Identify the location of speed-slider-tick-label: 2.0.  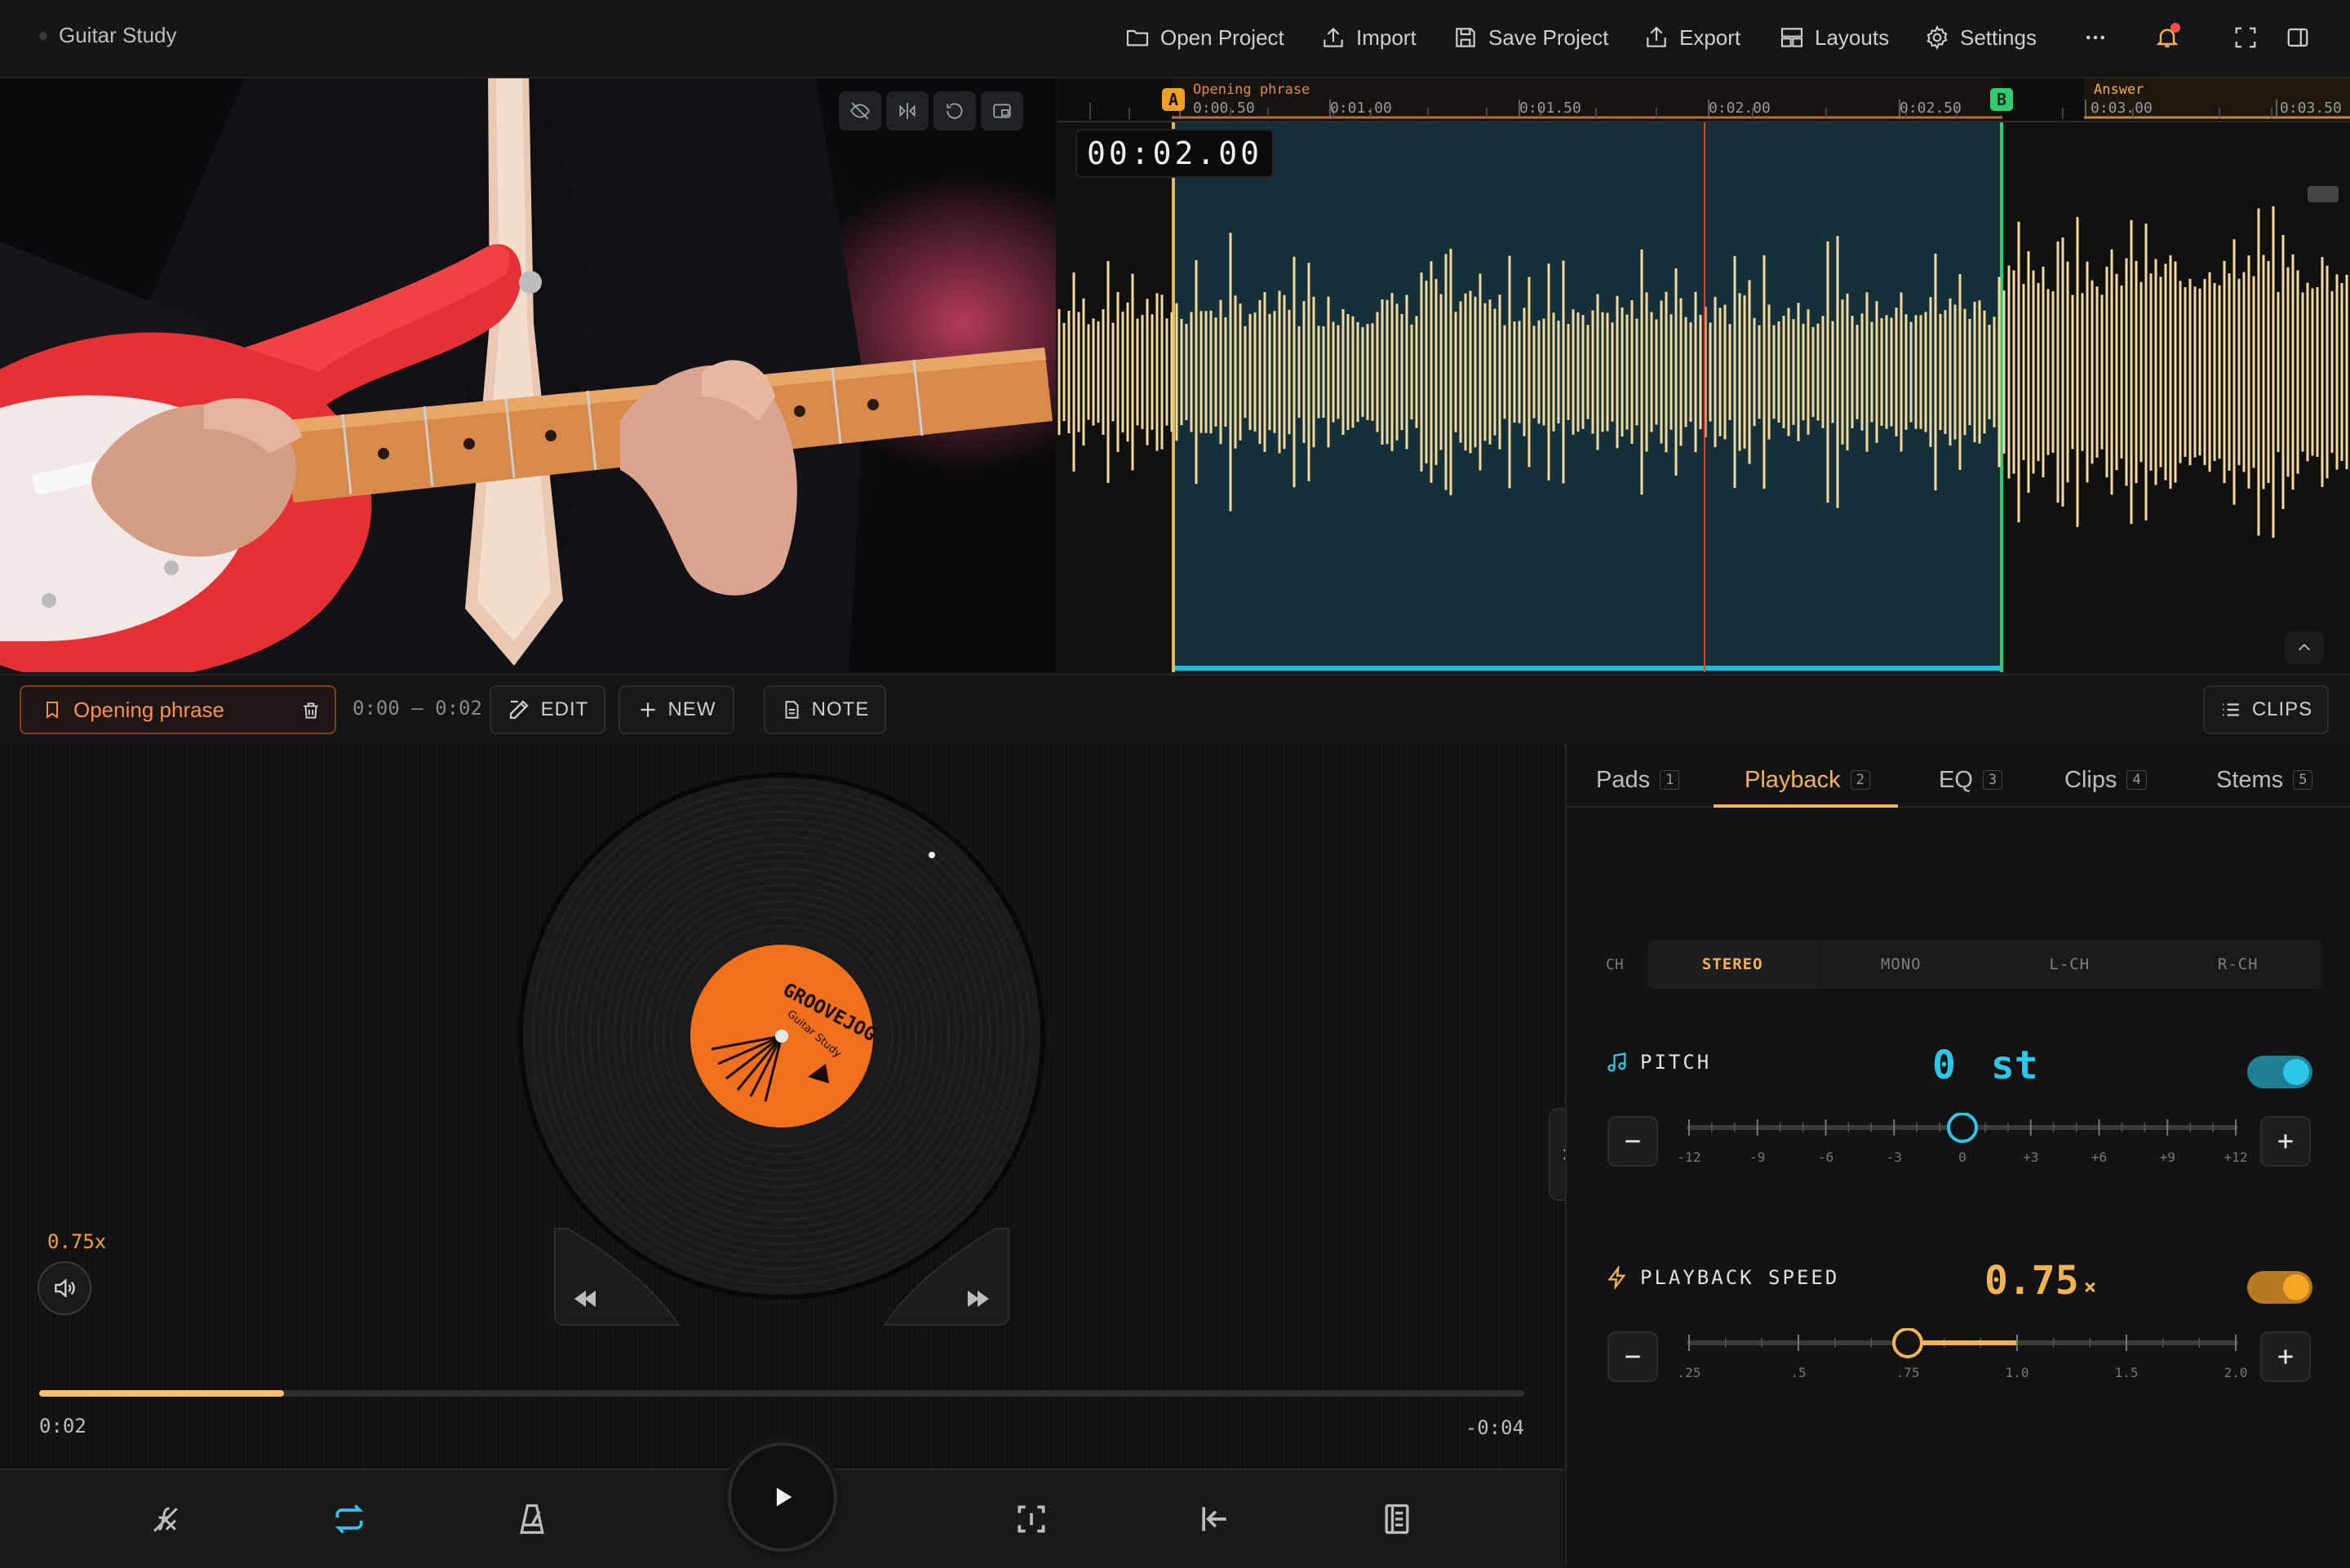
(2236, 1372).